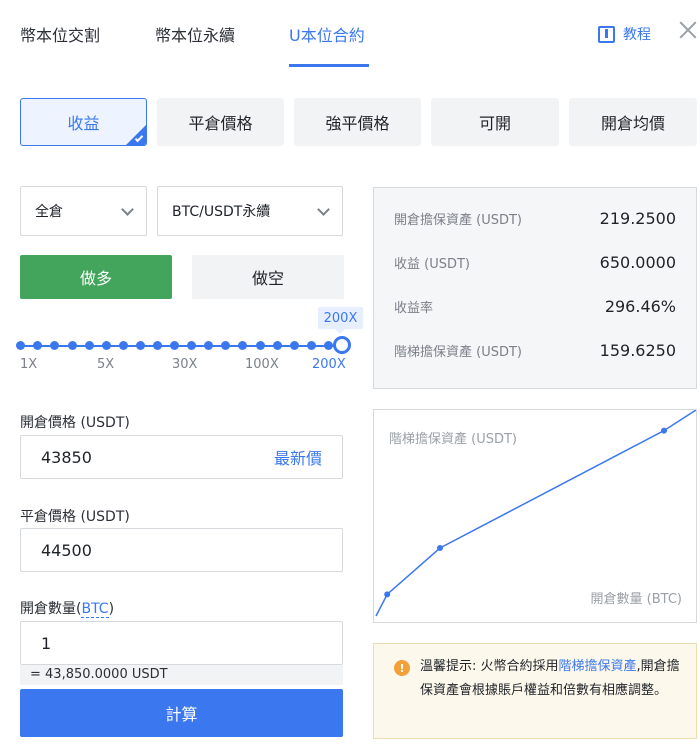 This screenshot has width=700, height=747. I want to click on result-value: 296.46%, so click(640, 306).